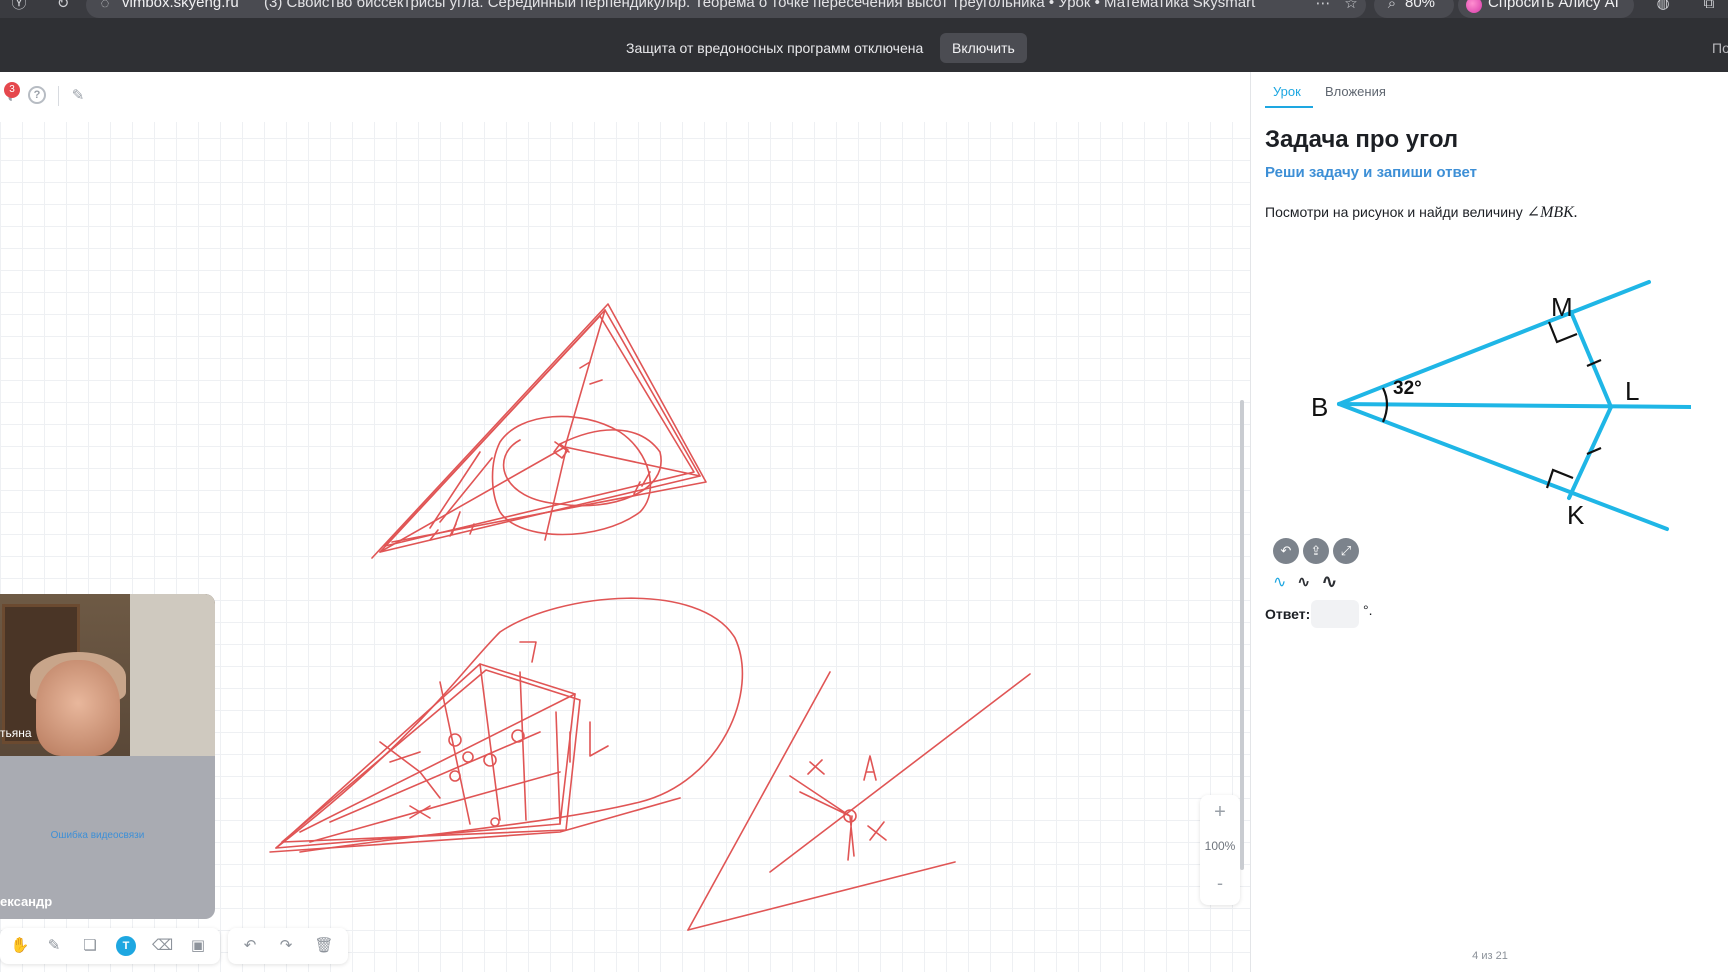  Describe the element at coordinates (198, 946) in the screenshot. I see `image-tool-icon: ▣` at that location.